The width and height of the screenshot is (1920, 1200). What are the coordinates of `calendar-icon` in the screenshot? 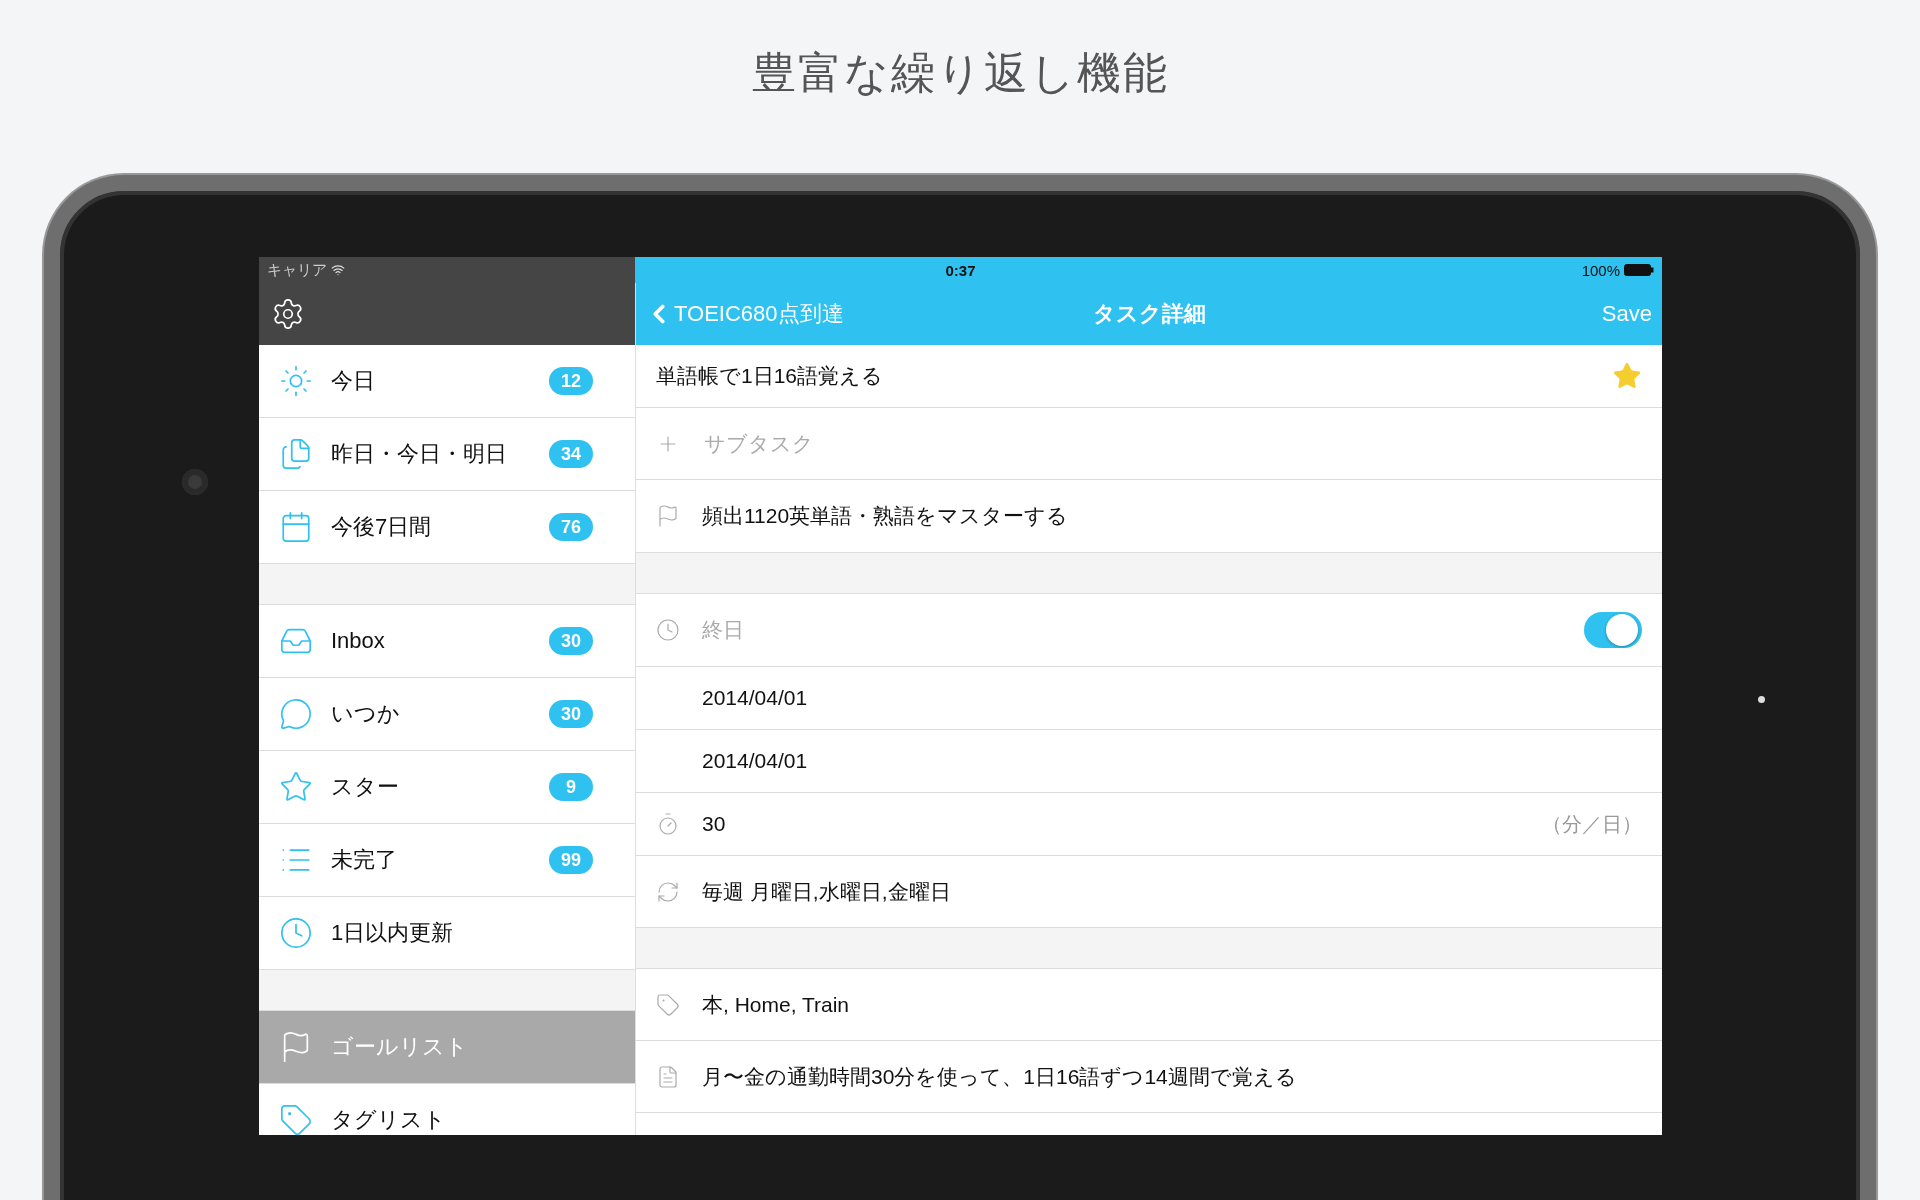 It's located at (296, 527).